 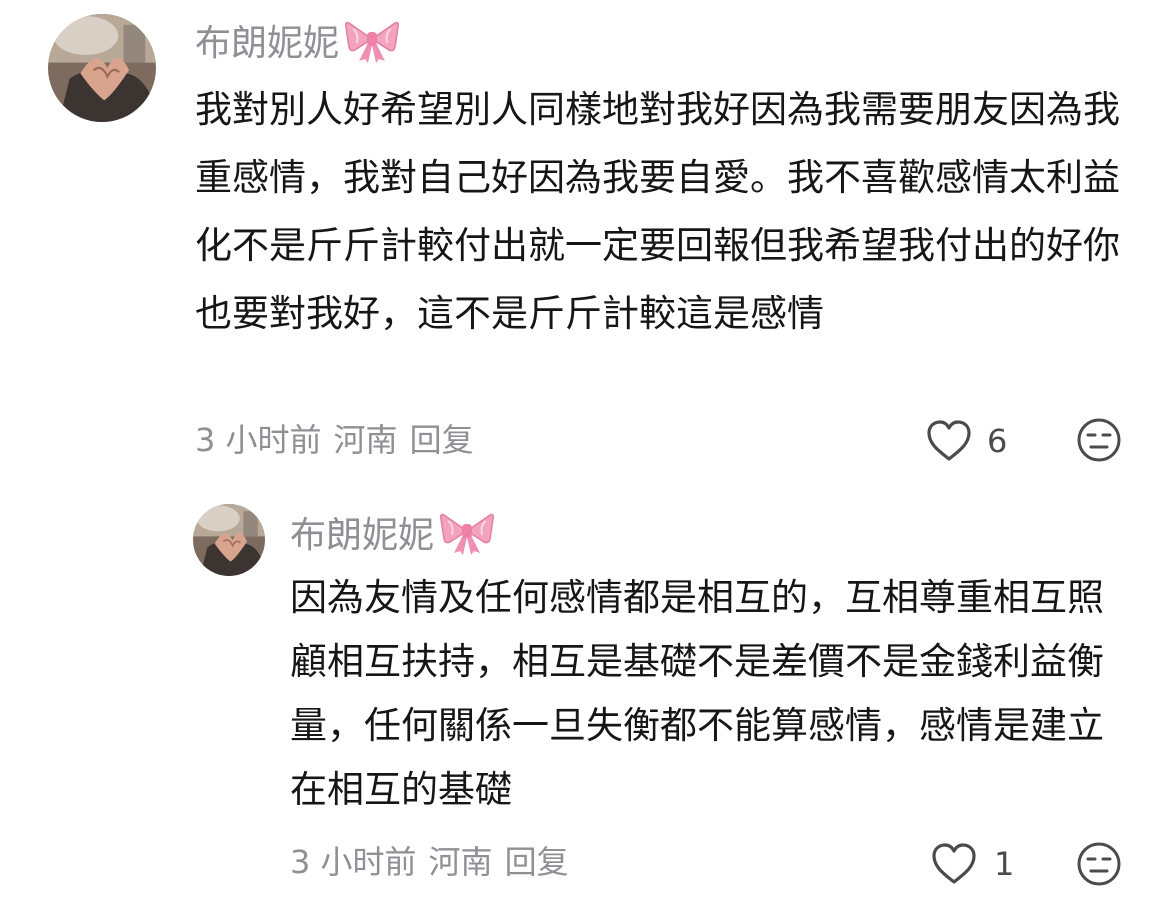 What do you see at coordinates (1004, 864) in the screenshot?
I see `like-count: 1` at bounding box center [1004, 864].